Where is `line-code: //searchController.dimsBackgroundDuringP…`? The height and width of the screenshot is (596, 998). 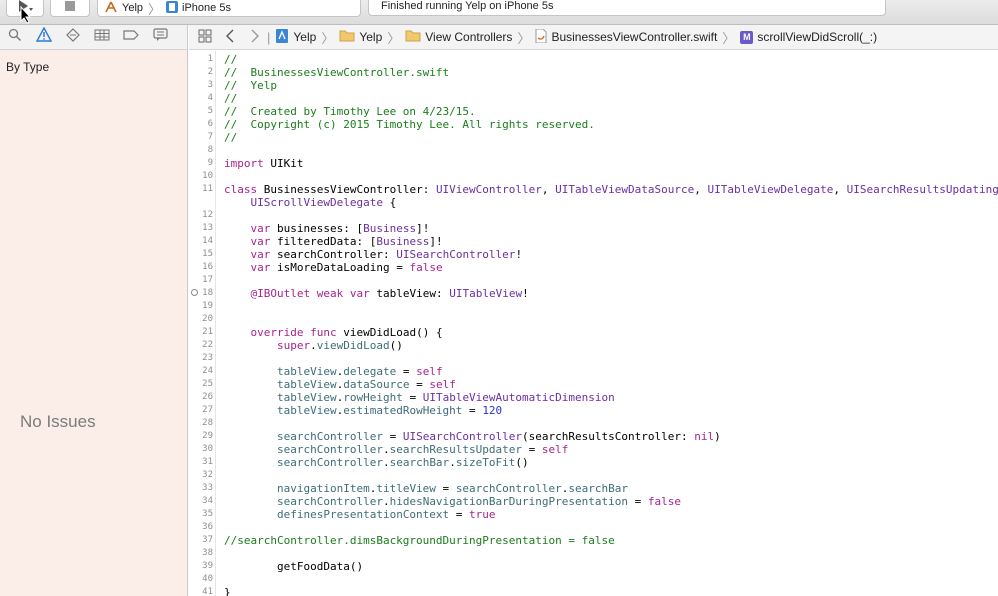
line-code: //searchController.dimsBackgroundDuringP… is located at coordinates (419, 540).